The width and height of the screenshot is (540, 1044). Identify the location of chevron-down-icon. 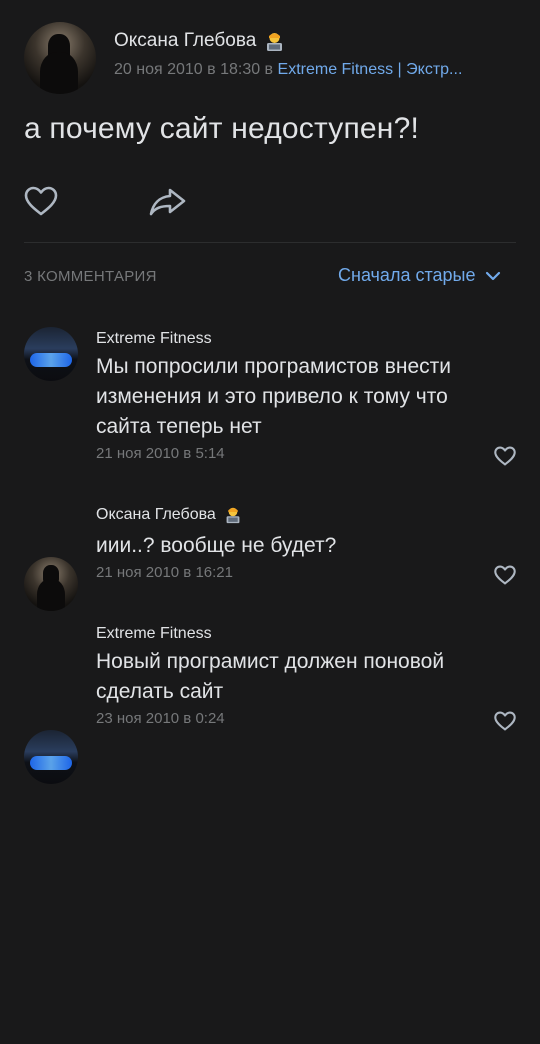
(493, 275).